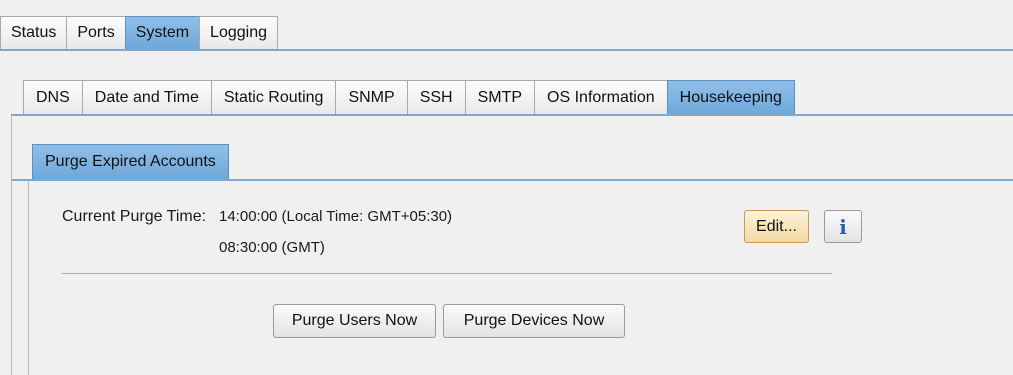 The image size is (1013, 375). I want to click on tab-purge-expired-accounts: Purge Expired Accounts, so click(130, 161).